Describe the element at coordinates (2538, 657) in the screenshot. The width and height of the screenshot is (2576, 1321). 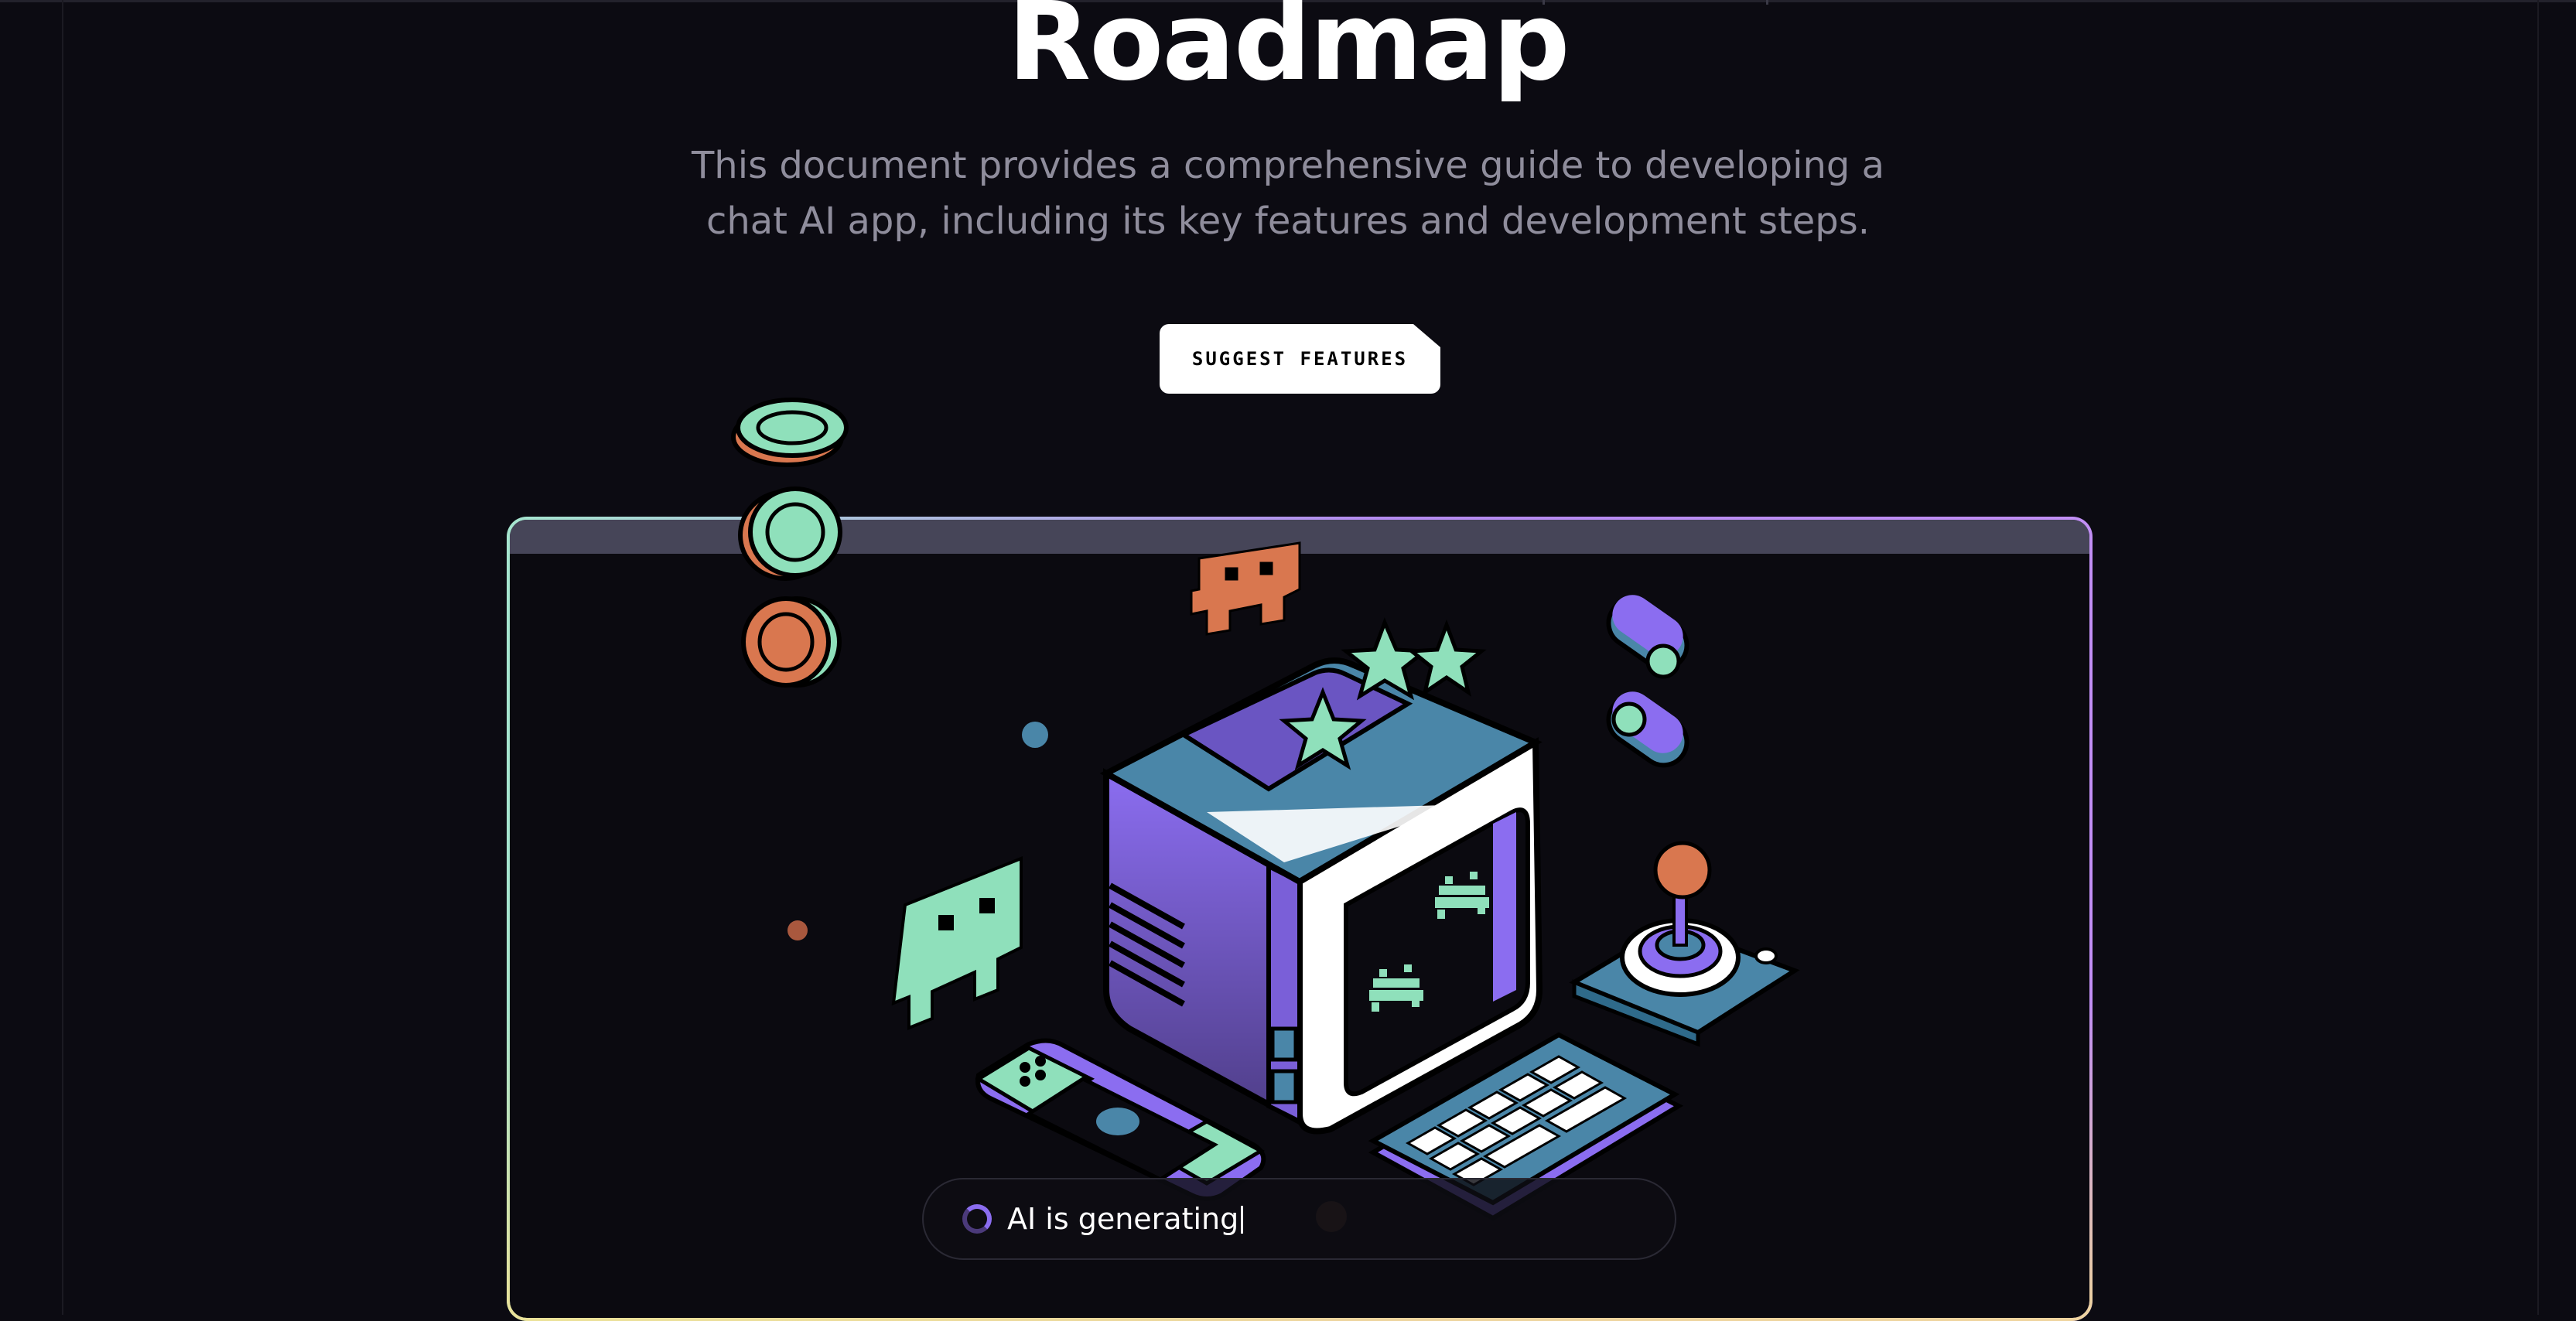
I see `right-guide-line` at that location.